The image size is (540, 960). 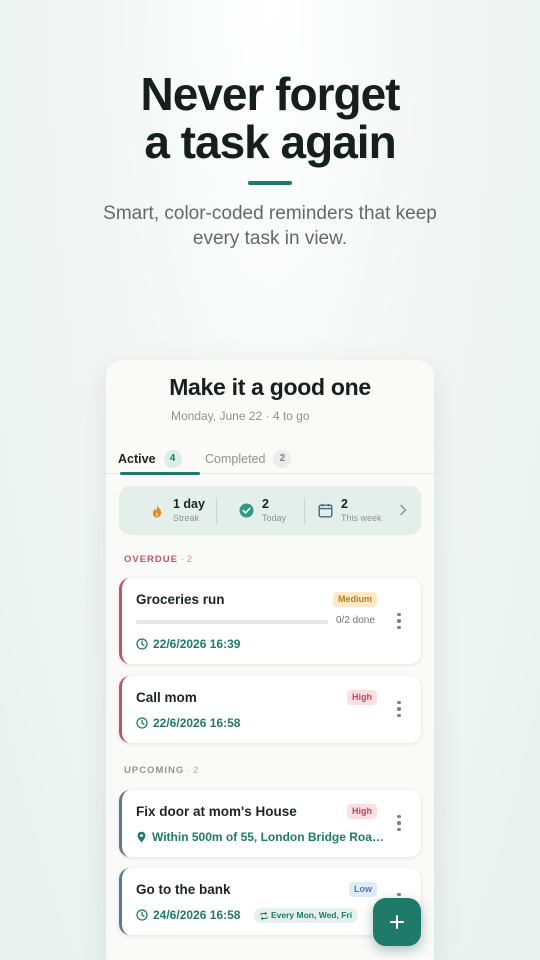 I want to click on flame-icon, so click(x=157, y=511).